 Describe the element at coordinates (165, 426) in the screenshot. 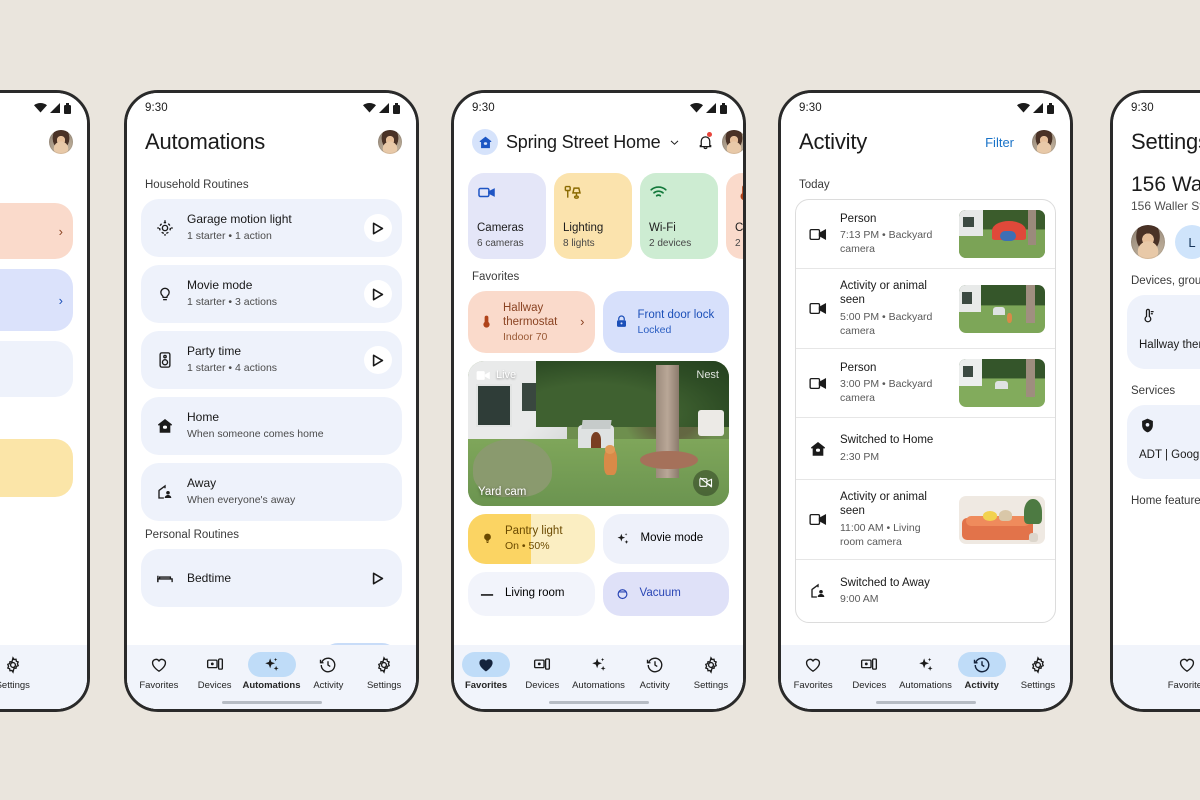

I see `home-icon` at that location.